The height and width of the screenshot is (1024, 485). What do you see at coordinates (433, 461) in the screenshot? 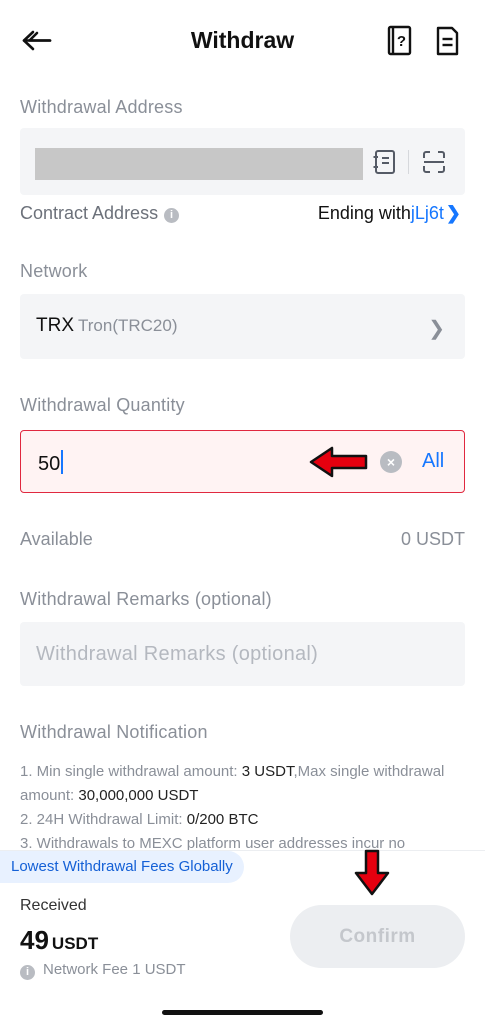
I see `all-button: All` at bounding box center [433, 461].